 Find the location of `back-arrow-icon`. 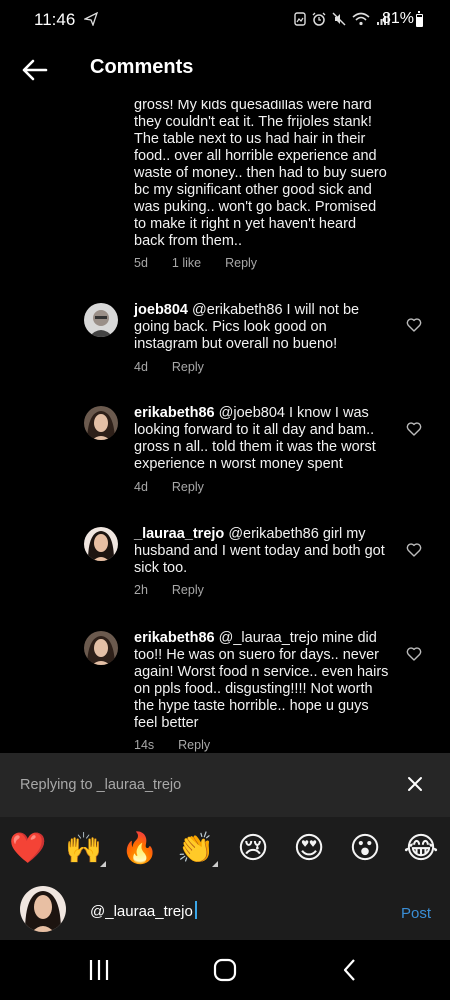

back-arrow-icon is located at coordinates (34, 70).